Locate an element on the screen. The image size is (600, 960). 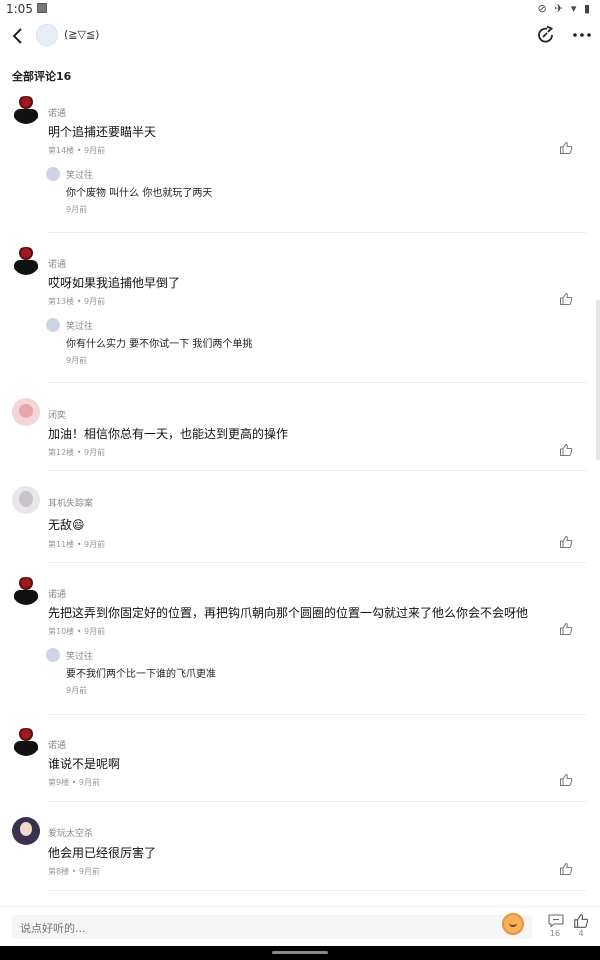
comment-author: 闭奕 is located at coordinates (57, 414).